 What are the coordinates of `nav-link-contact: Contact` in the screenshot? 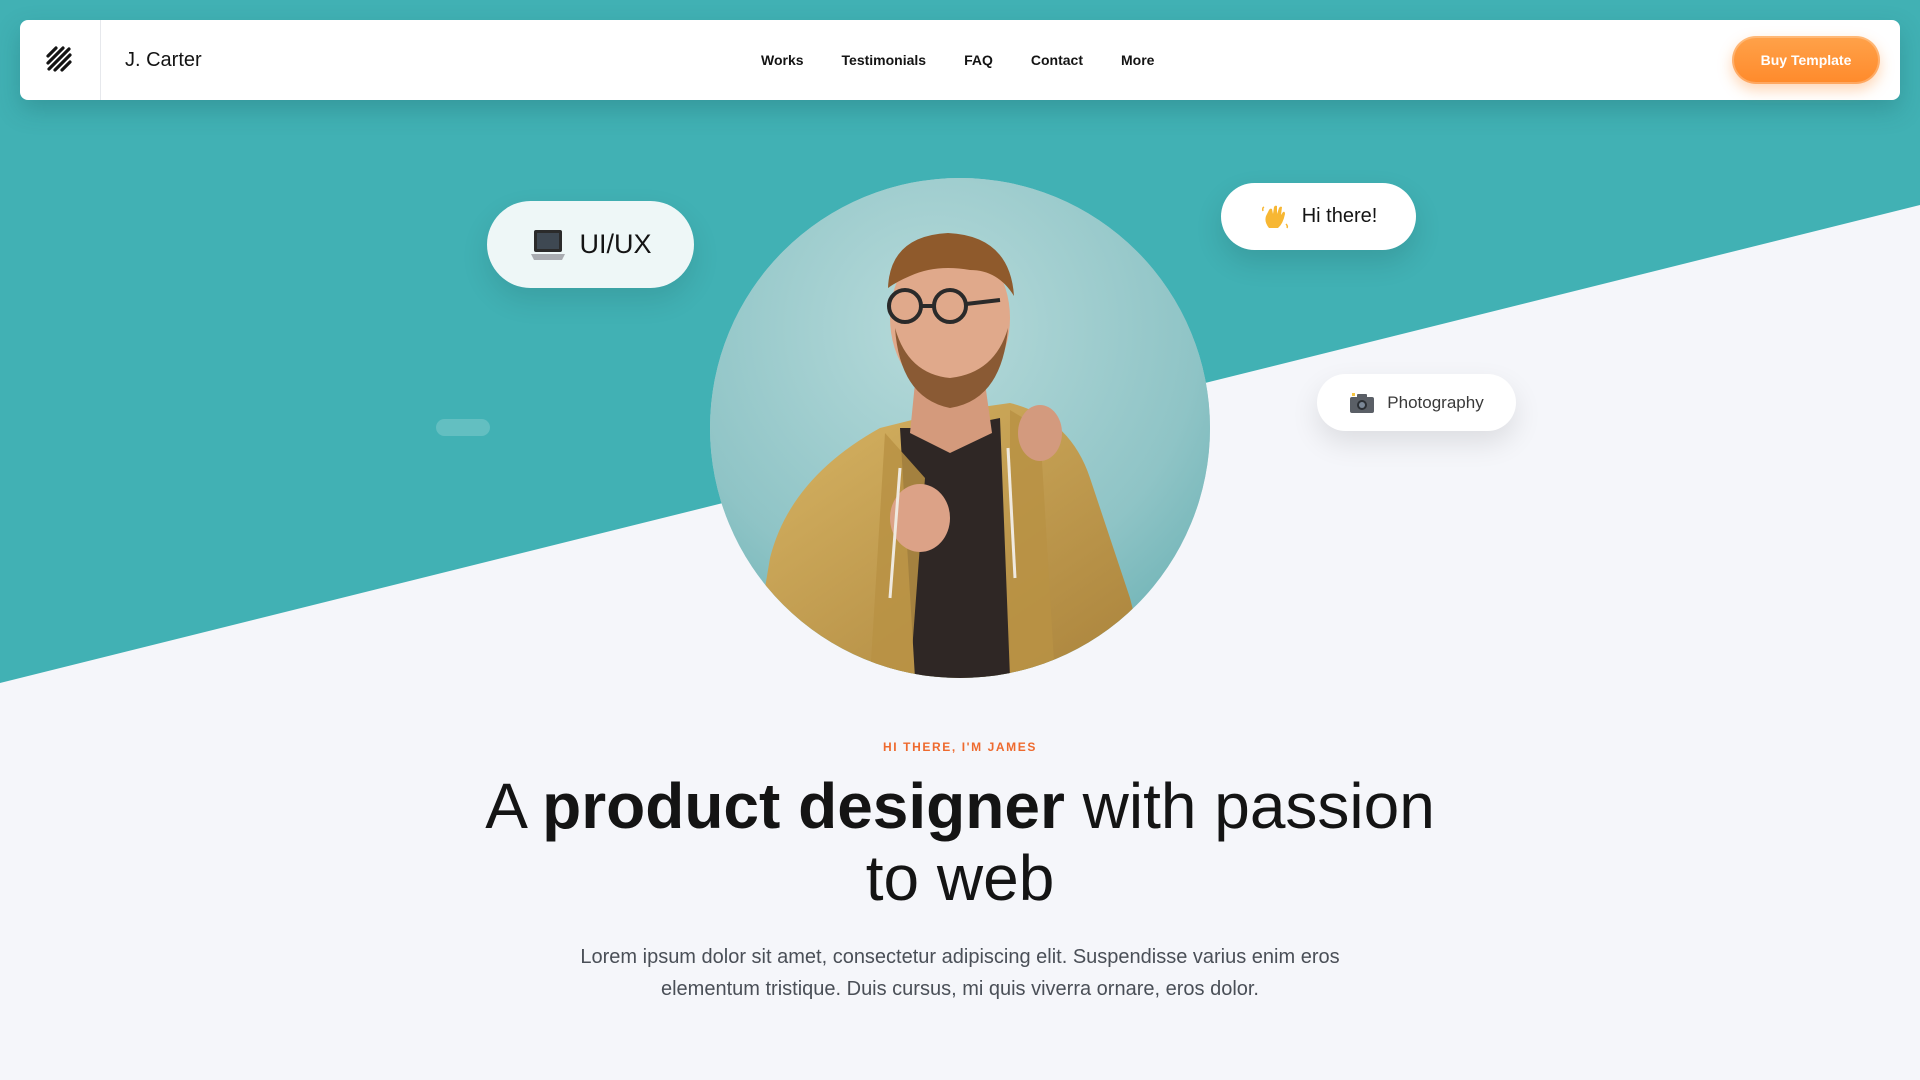 It's located at (1057, 60).